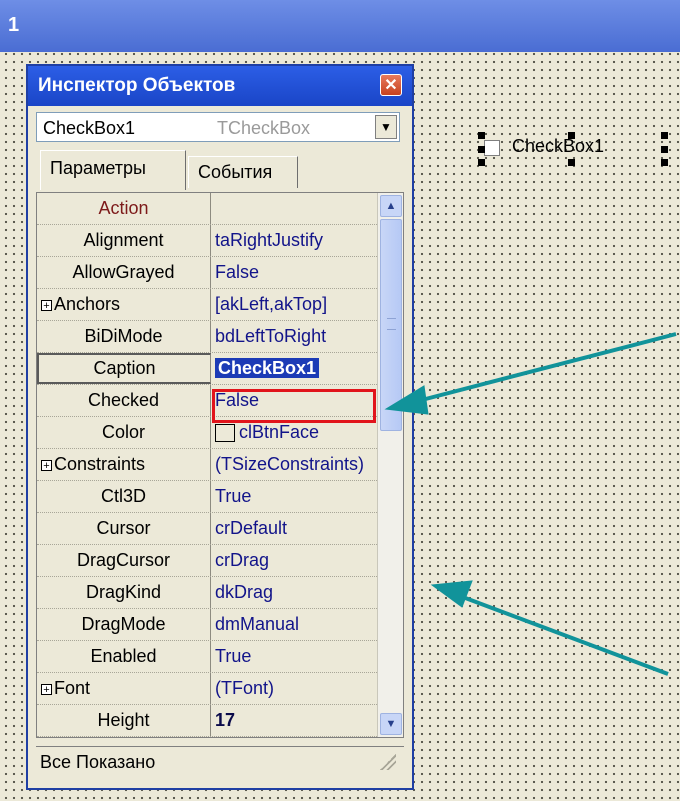 The width and height of the screenshot is (680, 801). Describe the element at coordinates (89, 128) in the screenshot. I see `object-name: CheckBox1` at that location.